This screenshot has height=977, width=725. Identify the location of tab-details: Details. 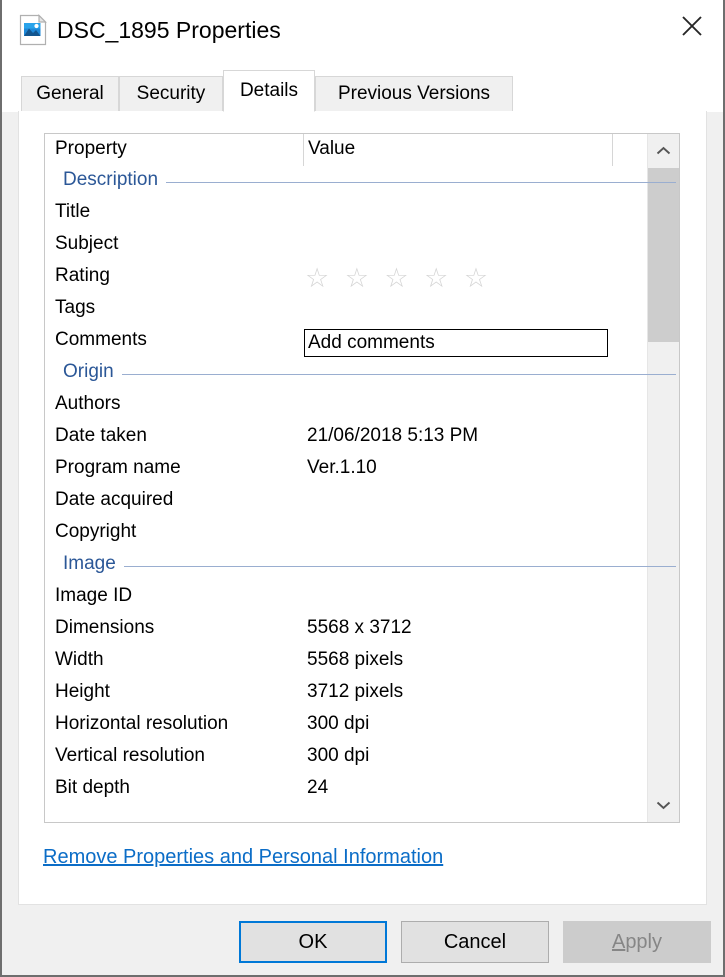
(269, 91).